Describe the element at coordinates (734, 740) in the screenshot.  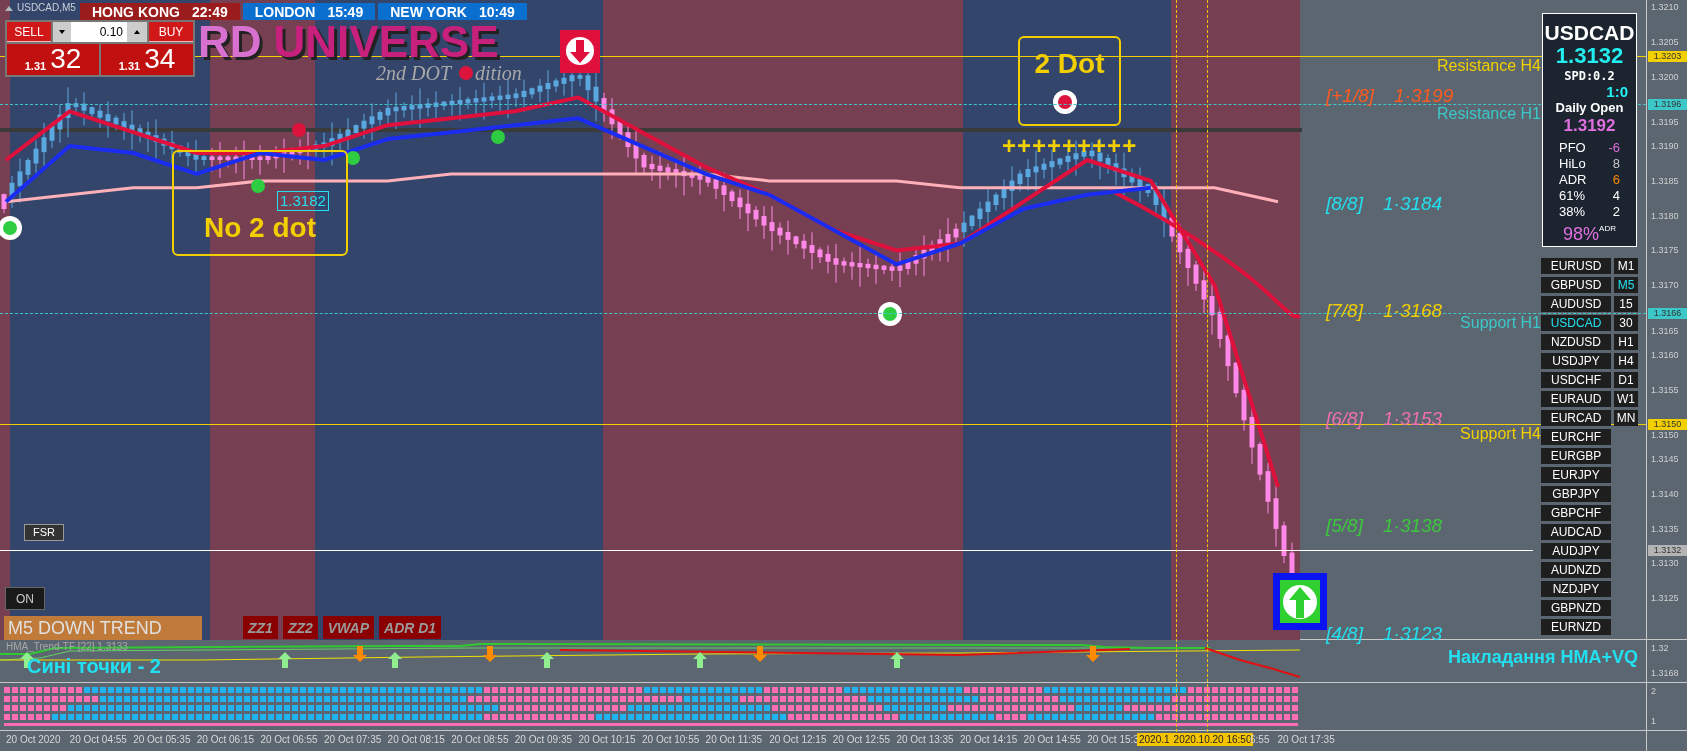
I see `time-label: 20 Oct 11:35` at that location.